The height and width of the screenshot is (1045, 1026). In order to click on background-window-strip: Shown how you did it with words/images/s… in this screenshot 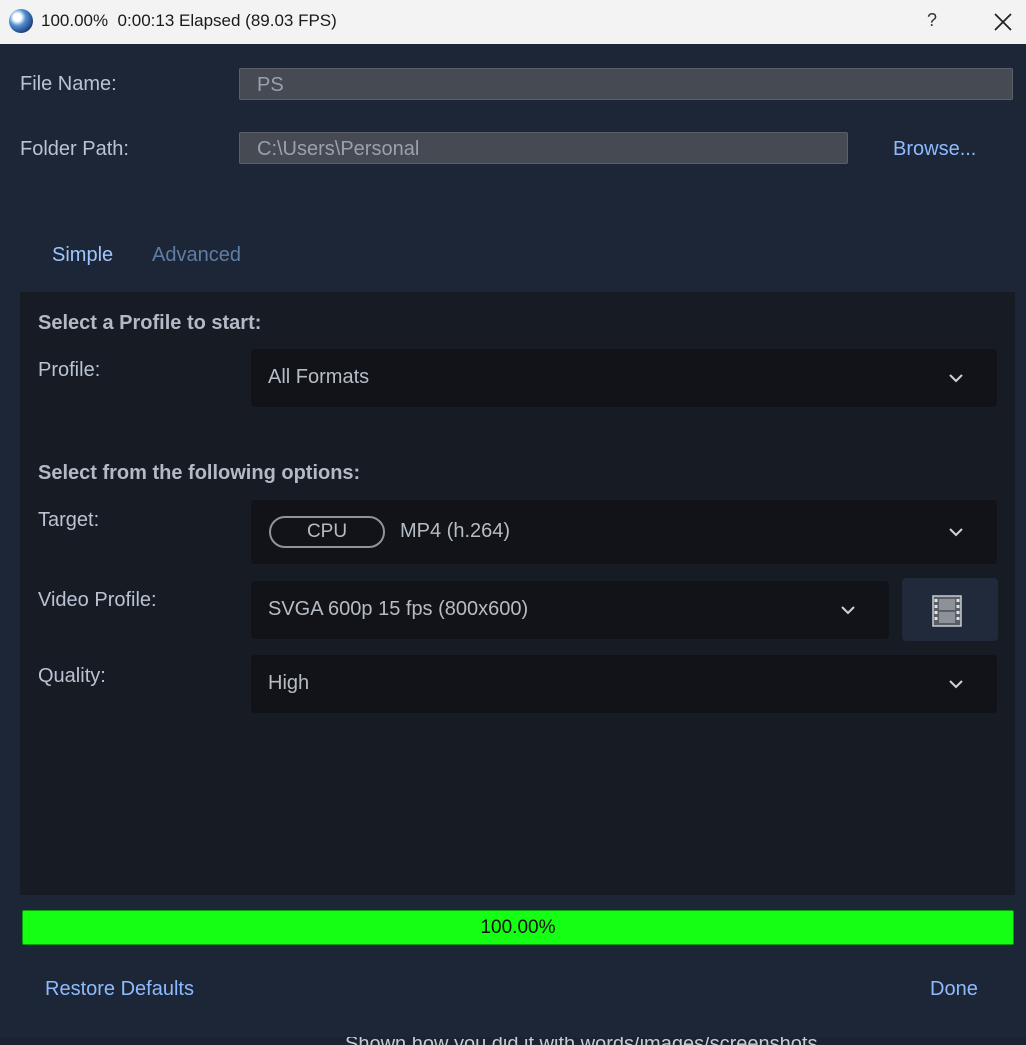, I will do `click(513, 1041)`.